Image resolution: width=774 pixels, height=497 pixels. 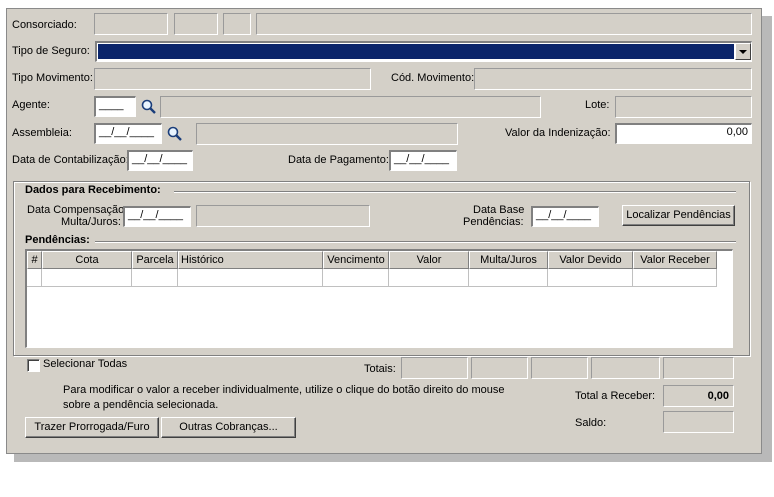 What do you see at coordinates (115, 106) in the screenshot?
I see `agente-input: ____` at bounding box center [115, 106].